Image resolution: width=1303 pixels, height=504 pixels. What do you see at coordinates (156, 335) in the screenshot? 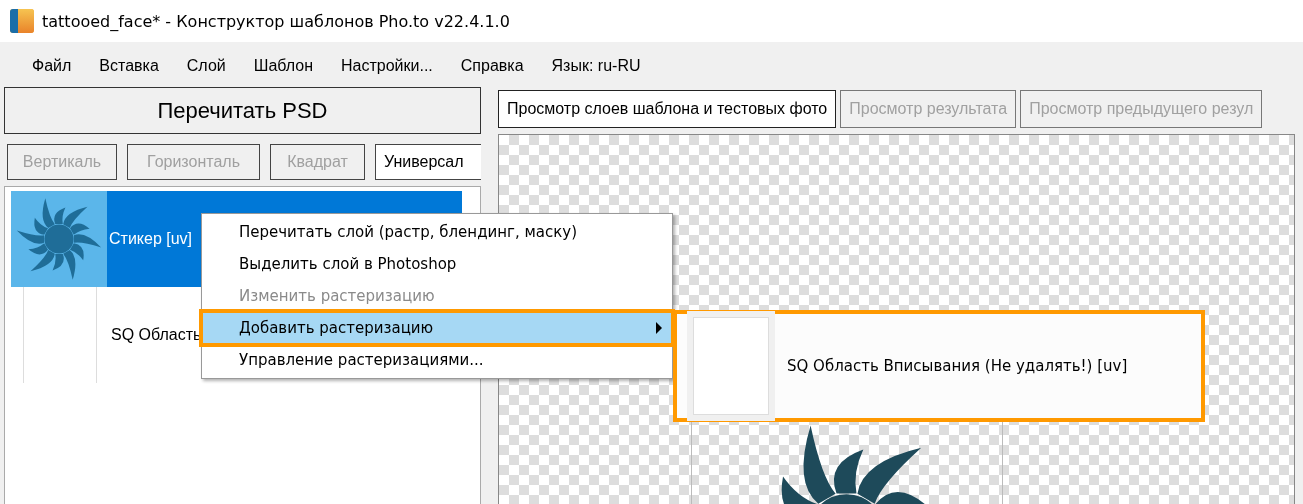
I see `layer-name: SQ Область` at bounding box center [156, 335].